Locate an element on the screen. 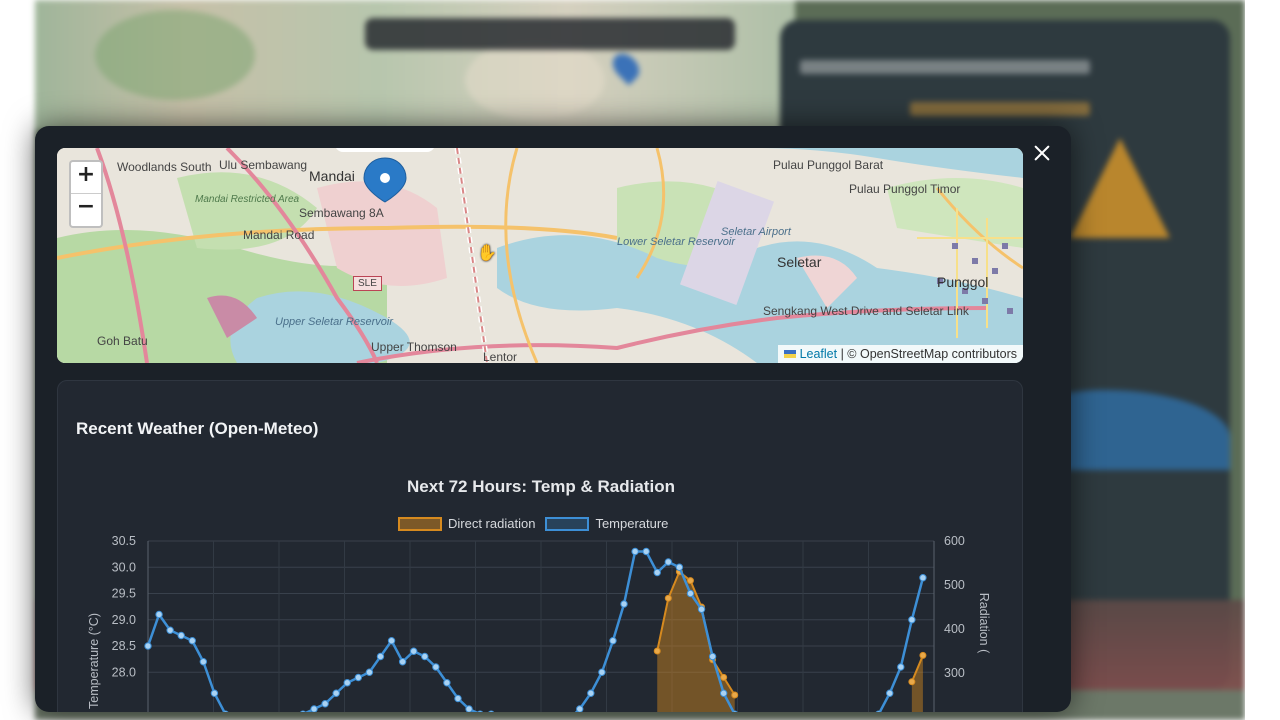 The image size is (1280, 720). map-attribution: Leaflet | © OpenStreetMap contributors is located at coordinates (900, 354).